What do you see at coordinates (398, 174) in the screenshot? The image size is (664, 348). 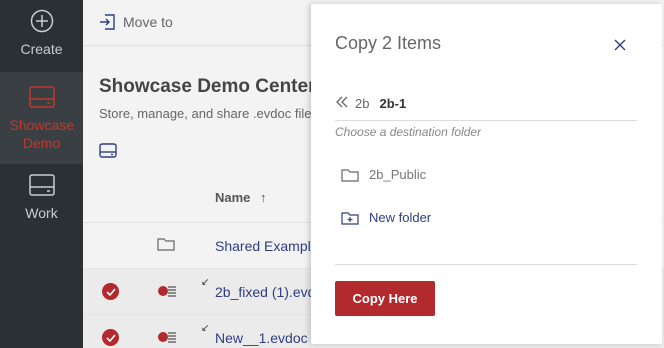 I see `folder-name: 2b_Public` at bounding box center [398, 174].